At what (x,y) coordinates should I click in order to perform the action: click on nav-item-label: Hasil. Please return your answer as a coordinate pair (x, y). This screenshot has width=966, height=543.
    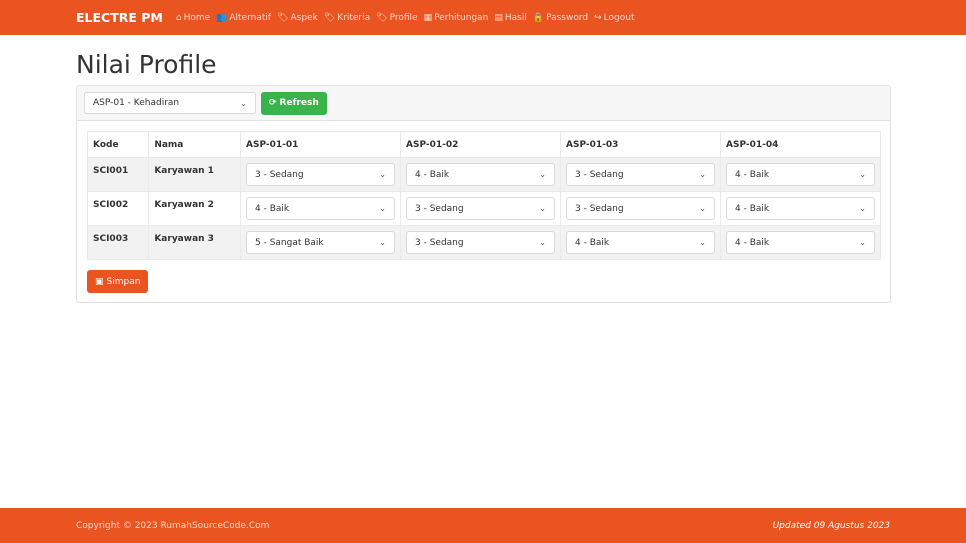
    Looking at the image, I should click on (515, 17).